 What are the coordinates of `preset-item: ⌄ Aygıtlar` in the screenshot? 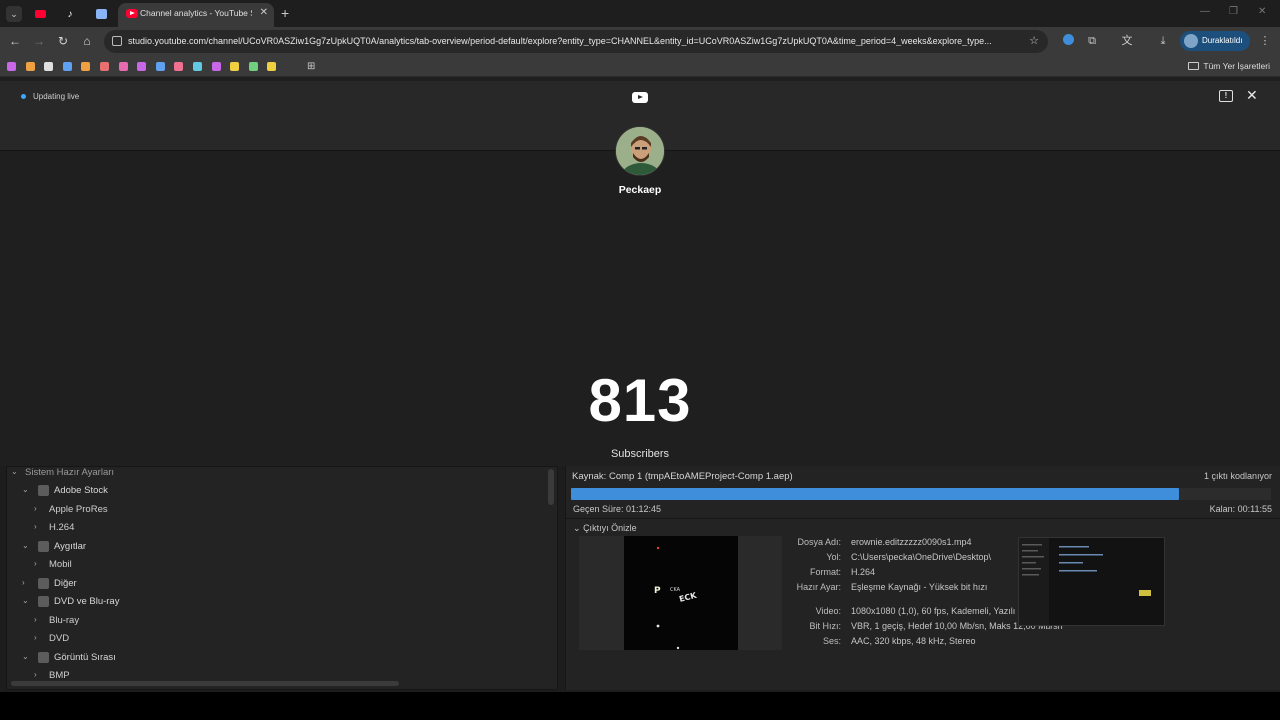 It's located at (277, 547).